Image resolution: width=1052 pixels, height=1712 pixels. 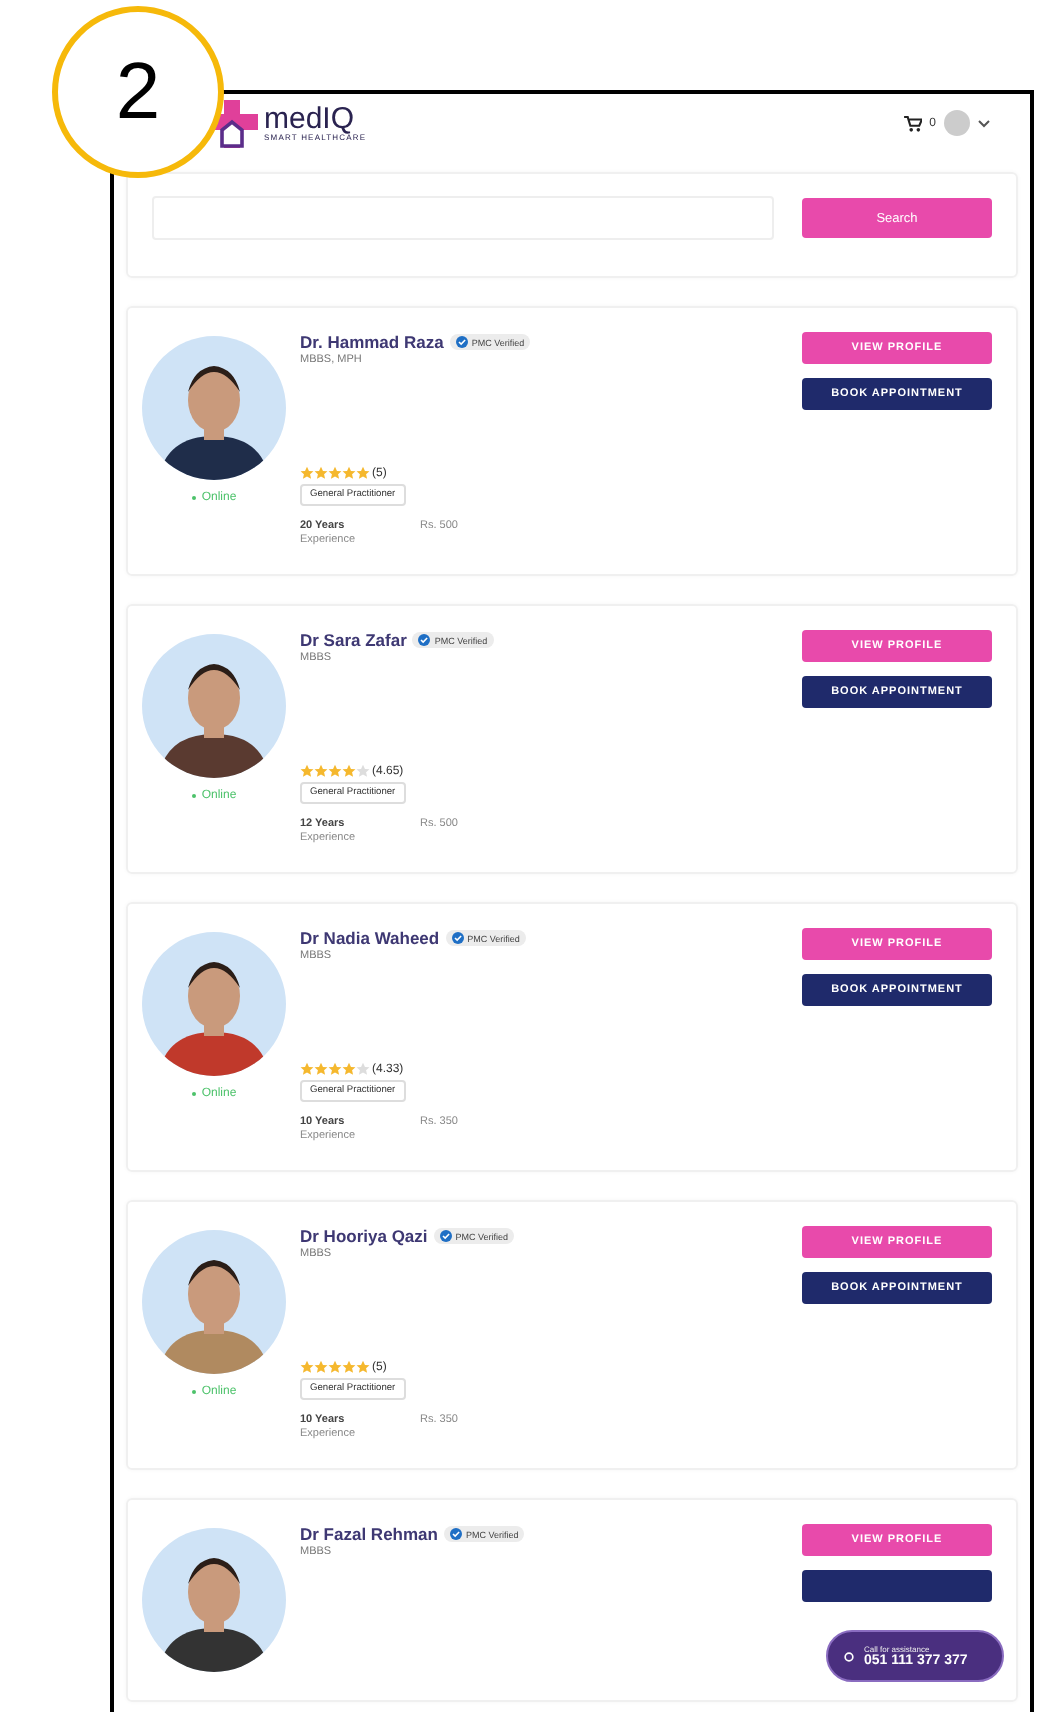 What do you see at coordinates (957, 123) in the screenshot?
I see `user-avatar` at bounding box center [957, 123].